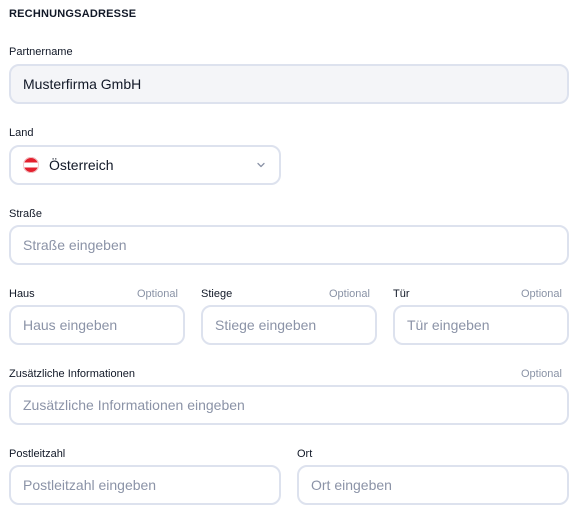 The width and height of the screenshot is (580, 517). Describe the element at coordinates (26, 214) in the screenshot. I see `strasse-label: Straße` at that location.